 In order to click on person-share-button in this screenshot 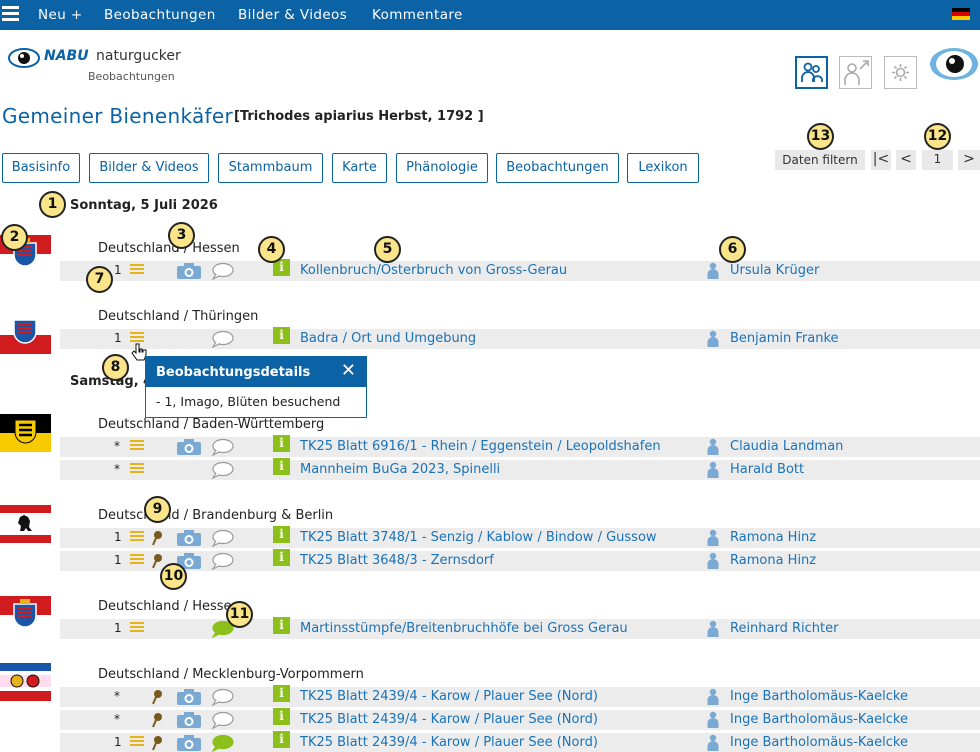, I will do `click(855, 72)`.